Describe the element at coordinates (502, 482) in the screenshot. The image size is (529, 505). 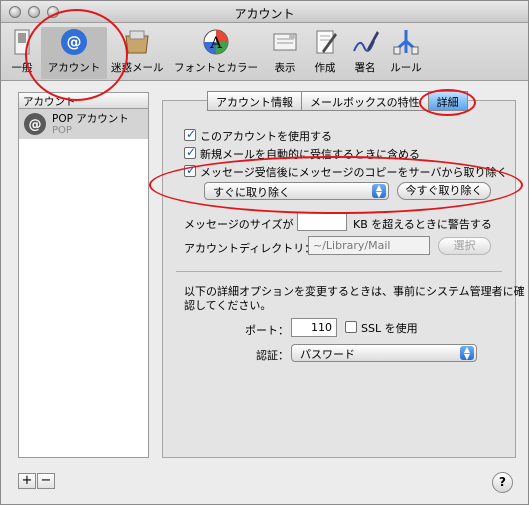
I see `help-button: ?` at that location.